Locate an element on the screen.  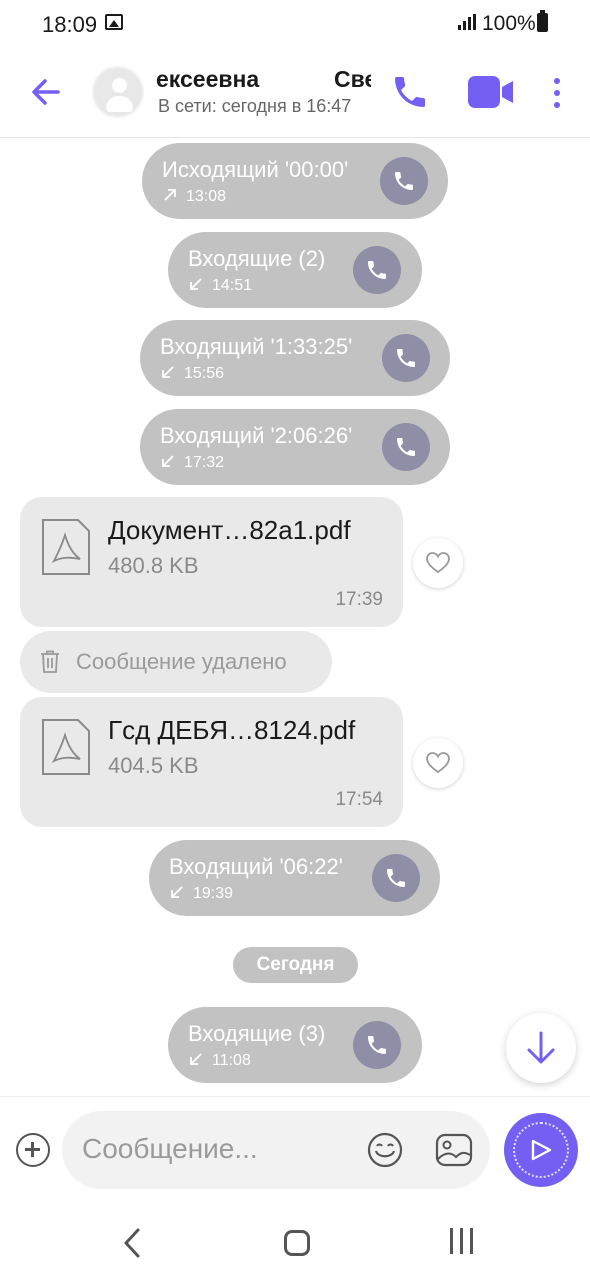
video-call-button is located at coordinates (491, 92).